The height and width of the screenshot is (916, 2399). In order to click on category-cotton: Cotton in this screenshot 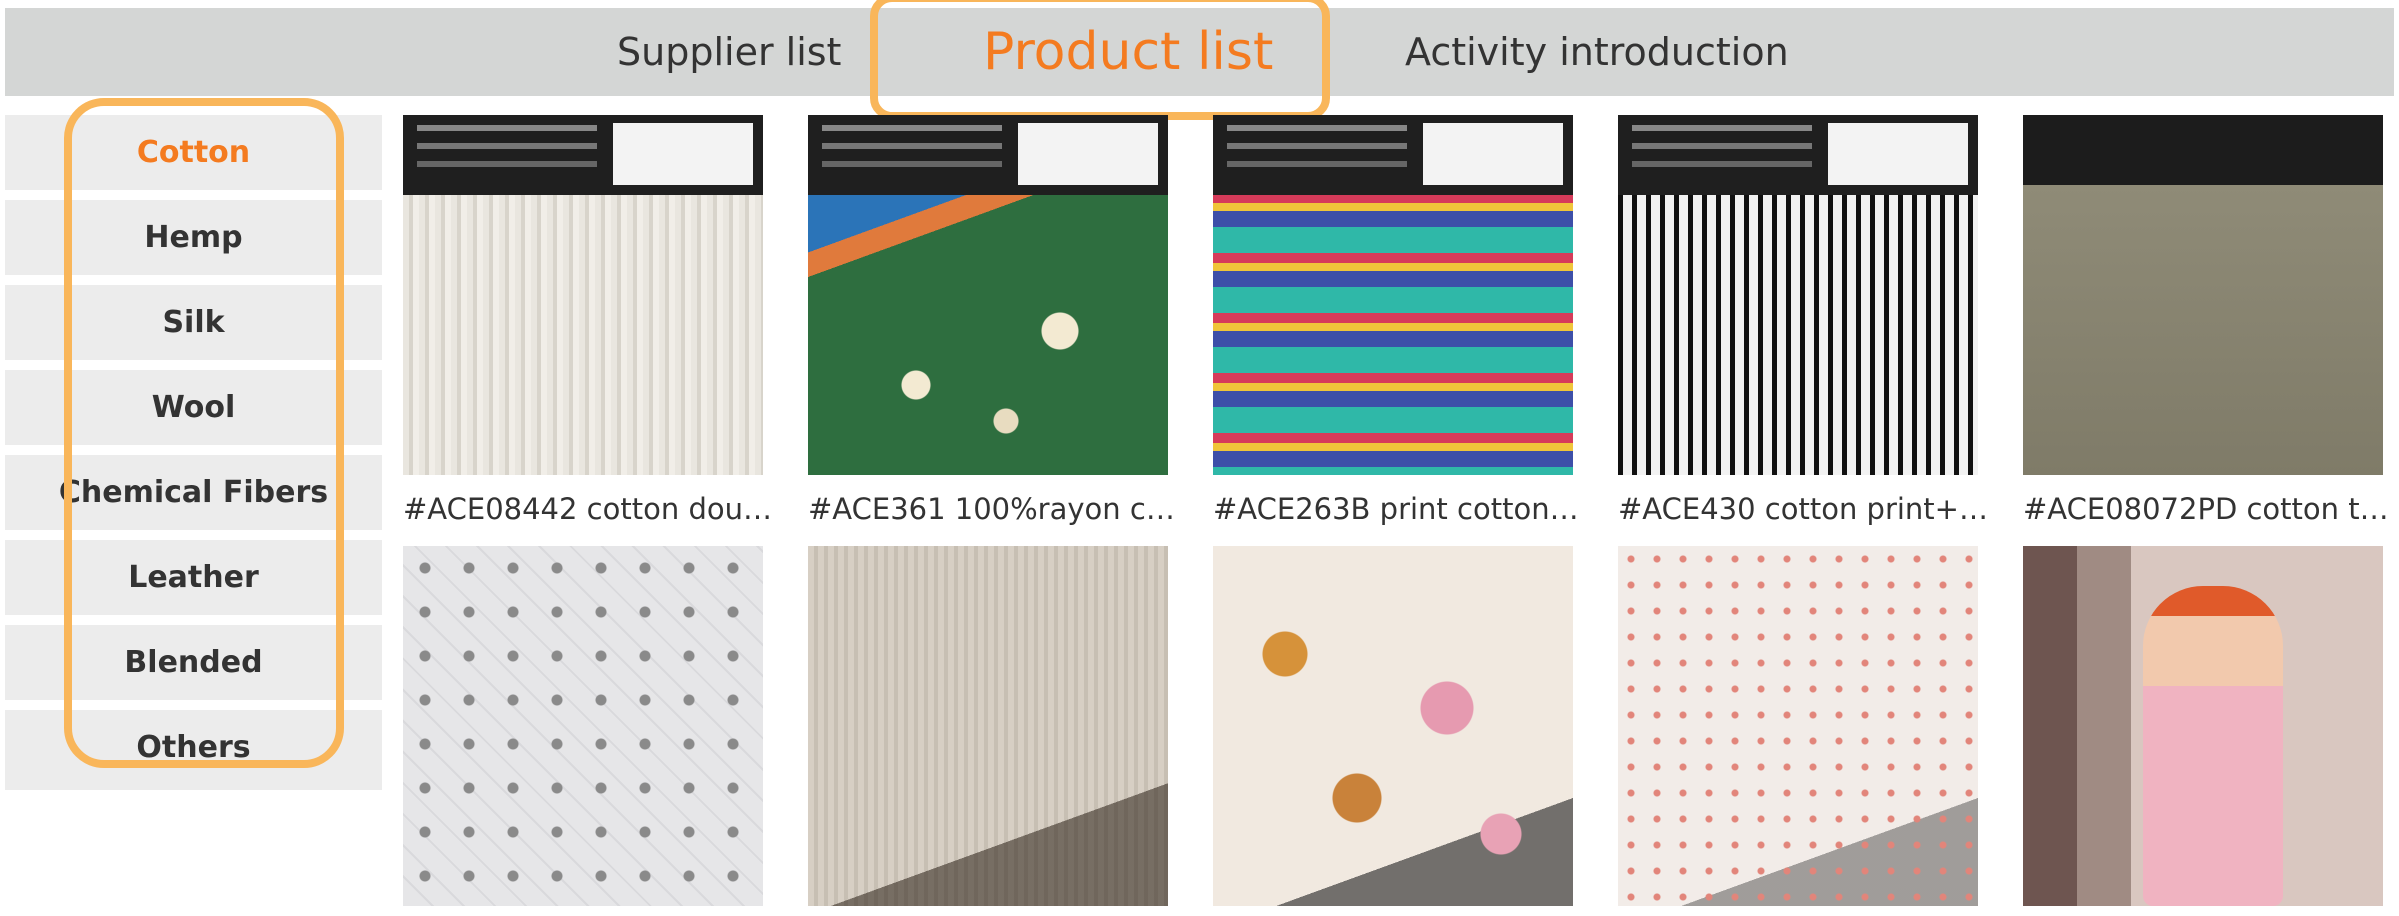, I will do `click(193, 152)`.